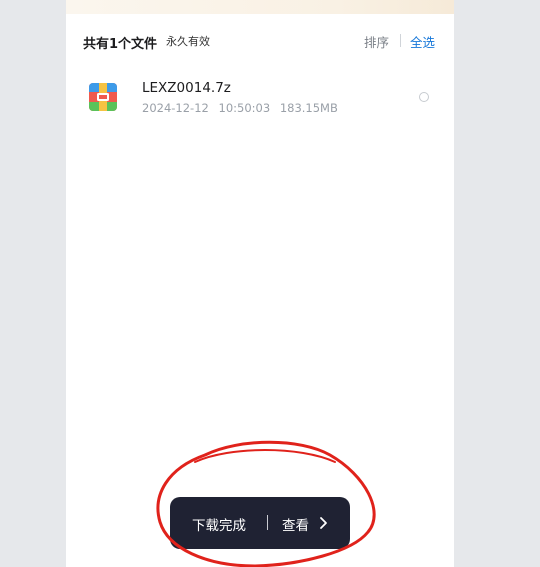  What do you see at coordinates (103, 97) in the screenshot?
I see `archive-icon` at bounding box center [103, 97].